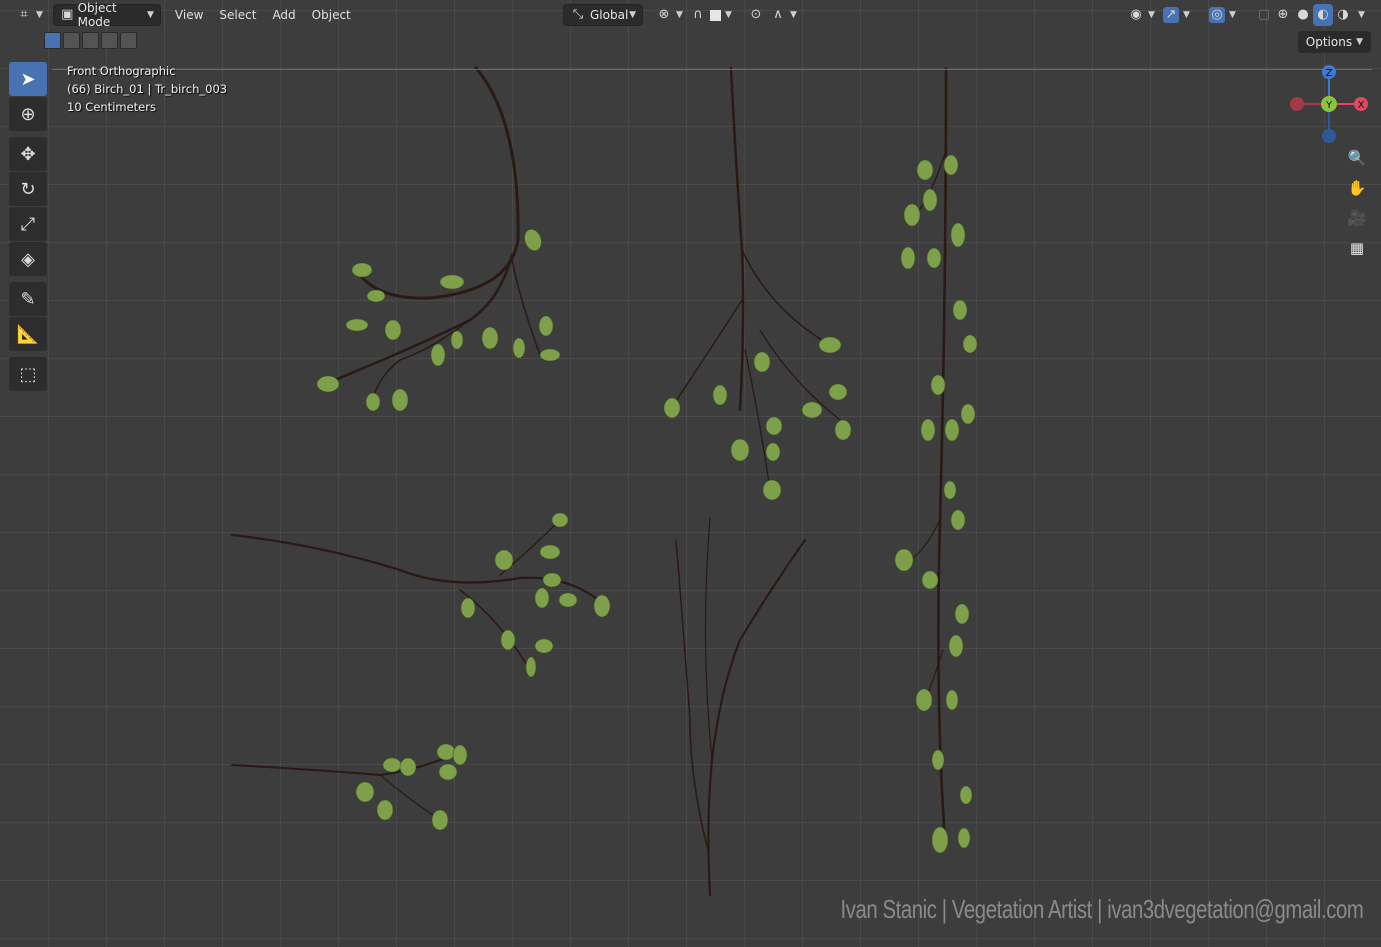  Describe the element at coordinates (712, 69) in the screenshot. I see `x-axis-line` at that location.